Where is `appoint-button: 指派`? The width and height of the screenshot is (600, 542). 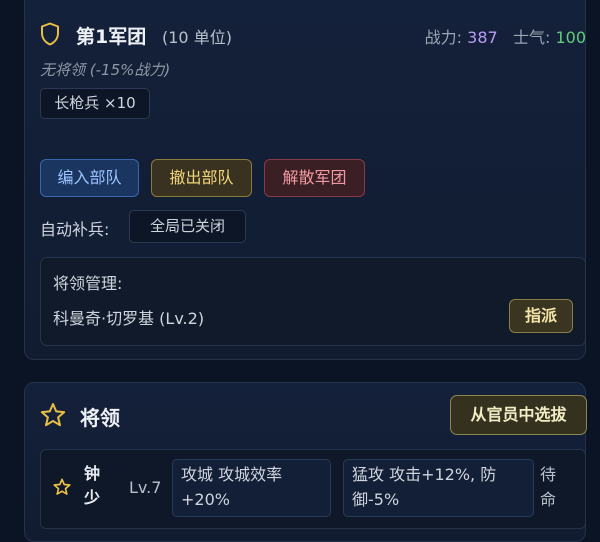
appoint-button: 指派 is located at coordinates (541, 316).